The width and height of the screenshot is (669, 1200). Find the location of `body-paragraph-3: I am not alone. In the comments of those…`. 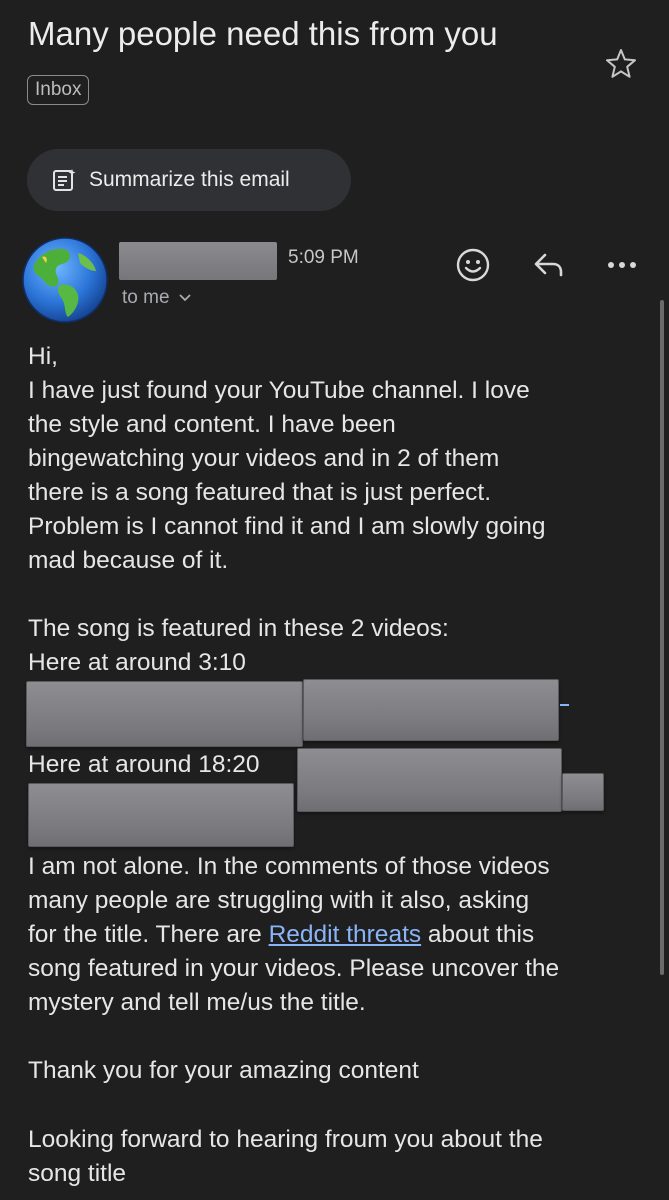

body-paragraph-3: I am not alone. In the comments of those… is located at coordinates (343, 935).